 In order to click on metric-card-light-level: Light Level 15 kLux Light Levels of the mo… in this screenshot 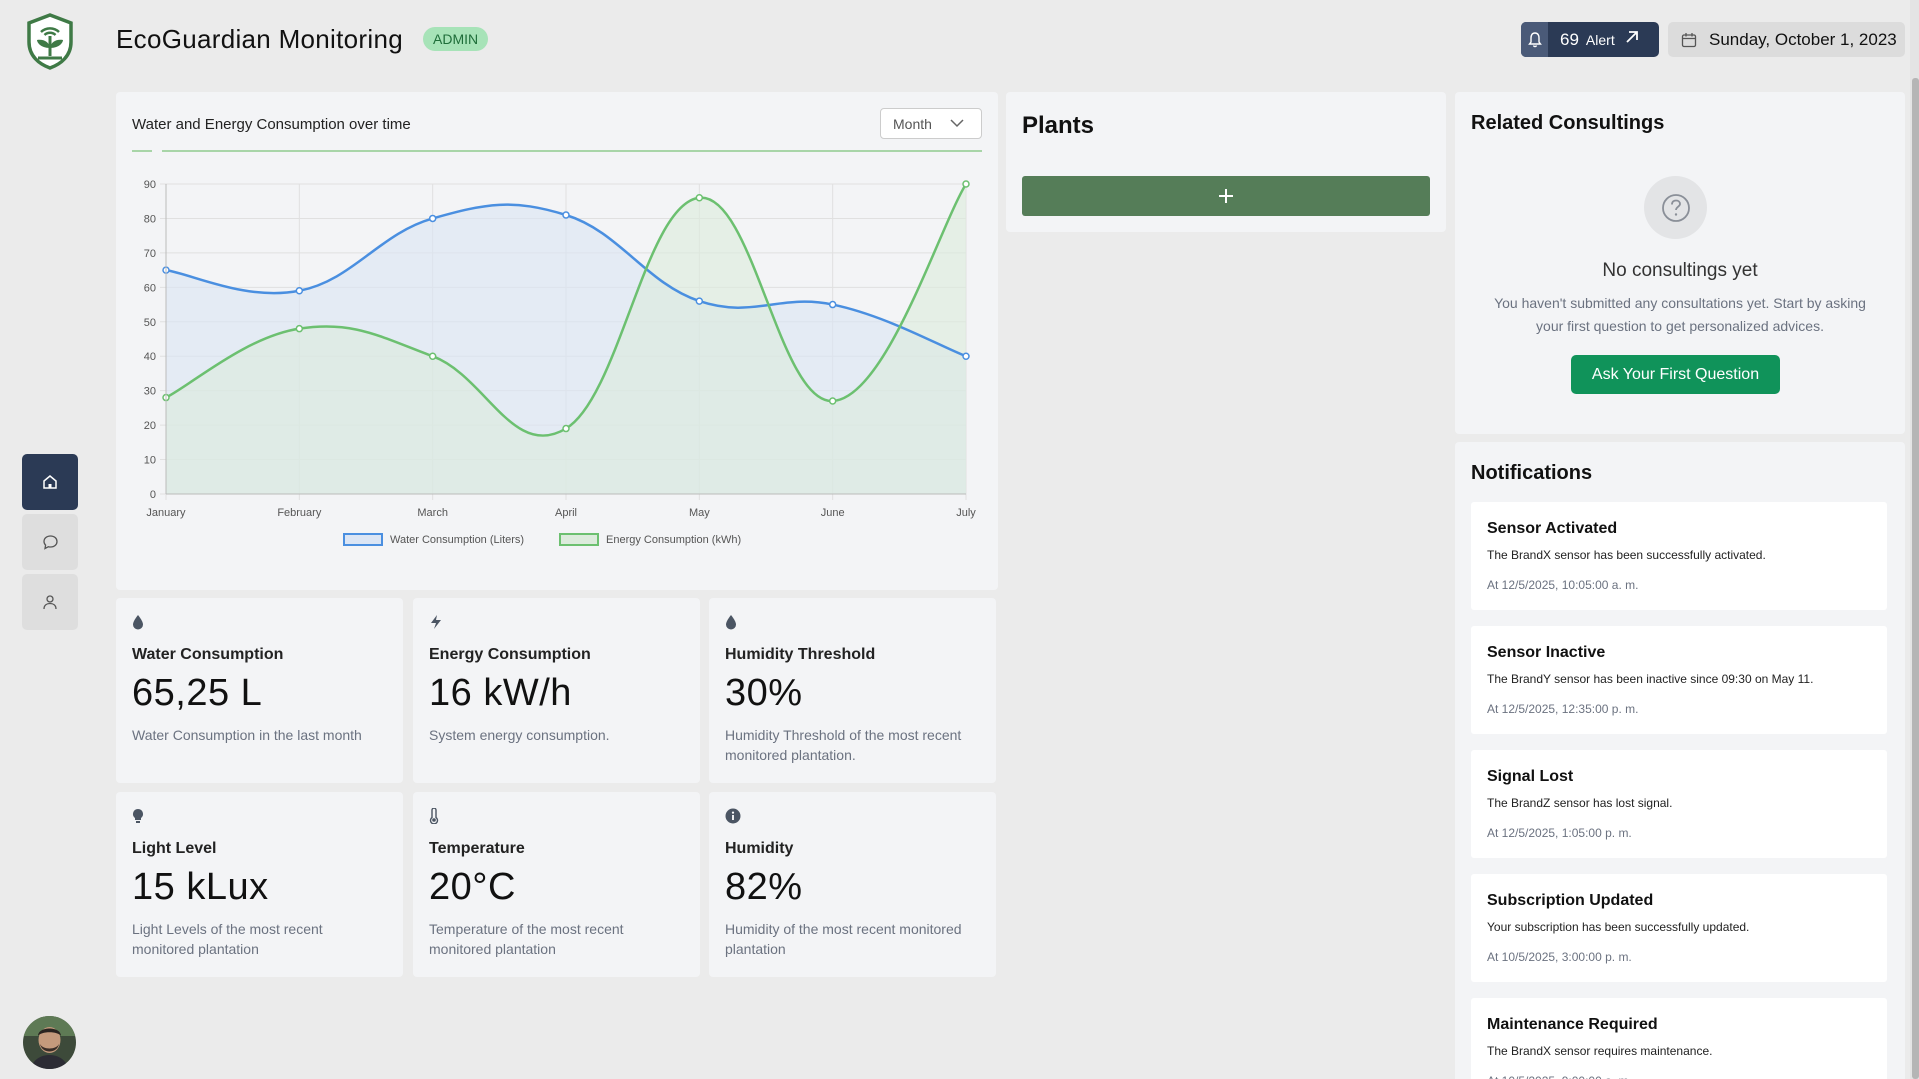, I will do `click(259, 884)`.